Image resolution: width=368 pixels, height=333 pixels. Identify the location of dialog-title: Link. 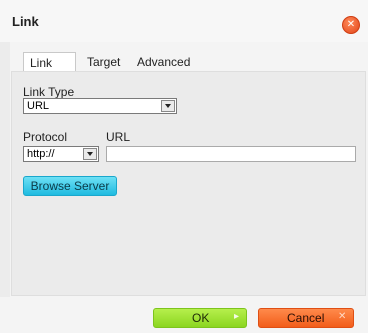
(25, 21).